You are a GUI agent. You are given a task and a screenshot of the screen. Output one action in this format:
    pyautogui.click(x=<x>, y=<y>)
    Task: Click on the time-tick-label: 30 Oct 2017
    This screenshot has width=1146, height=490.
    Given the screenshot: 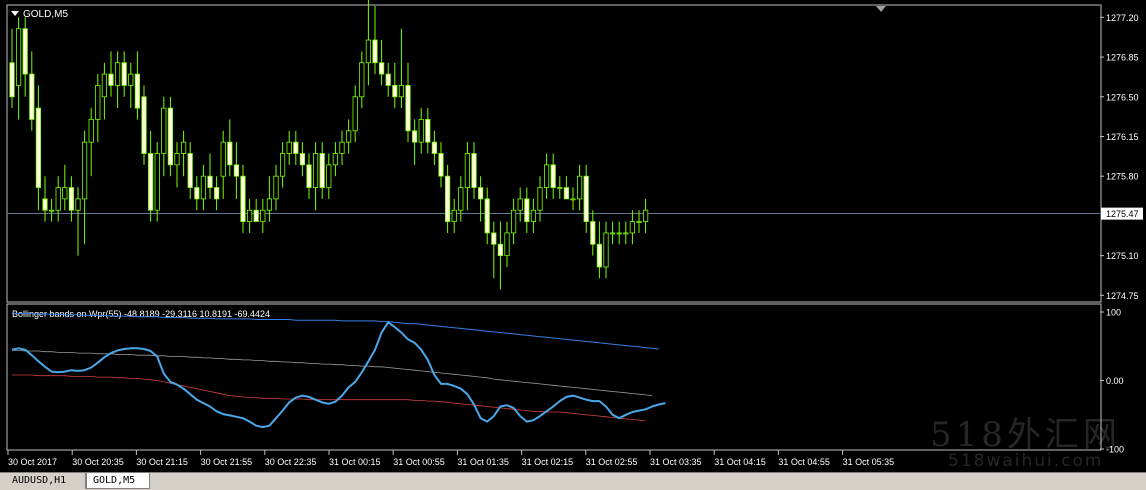 What is the action you would take?
    pyautogui.click(x=32, y=462)
    